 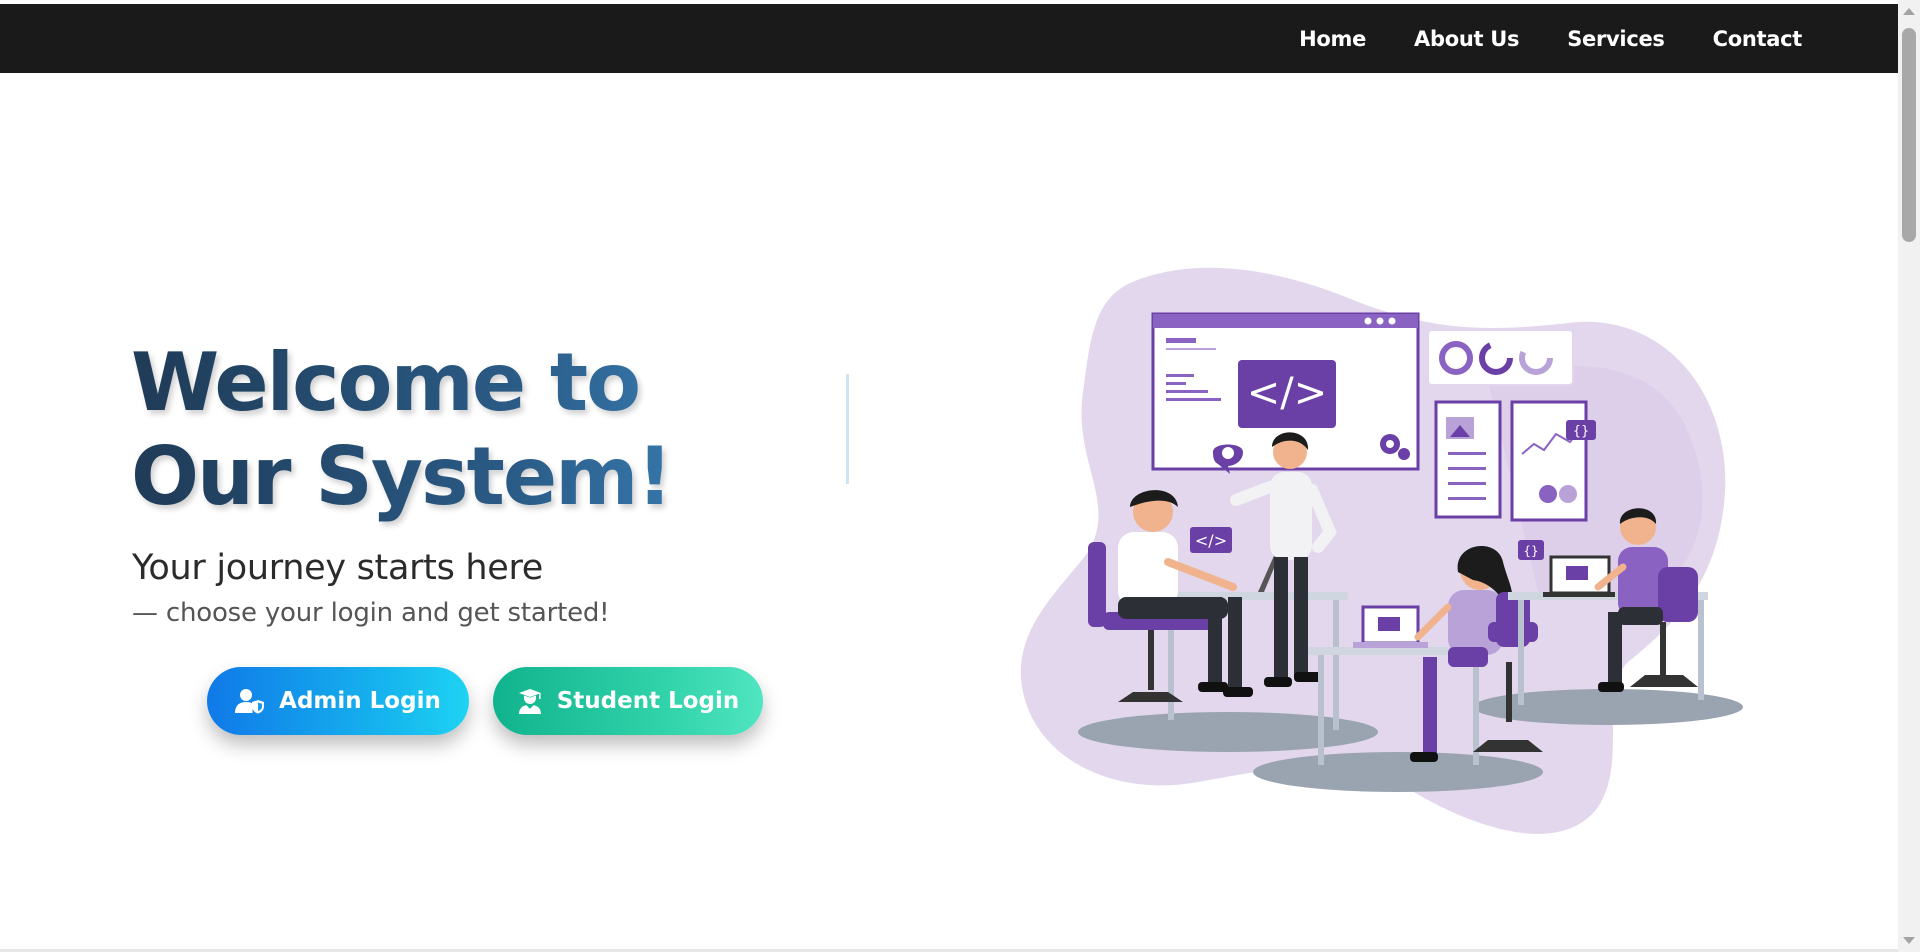 What do you see at coordinates (1515, 461) in the screenshot?
I see `document-panels: {}` at bounding box center [1515, 461].